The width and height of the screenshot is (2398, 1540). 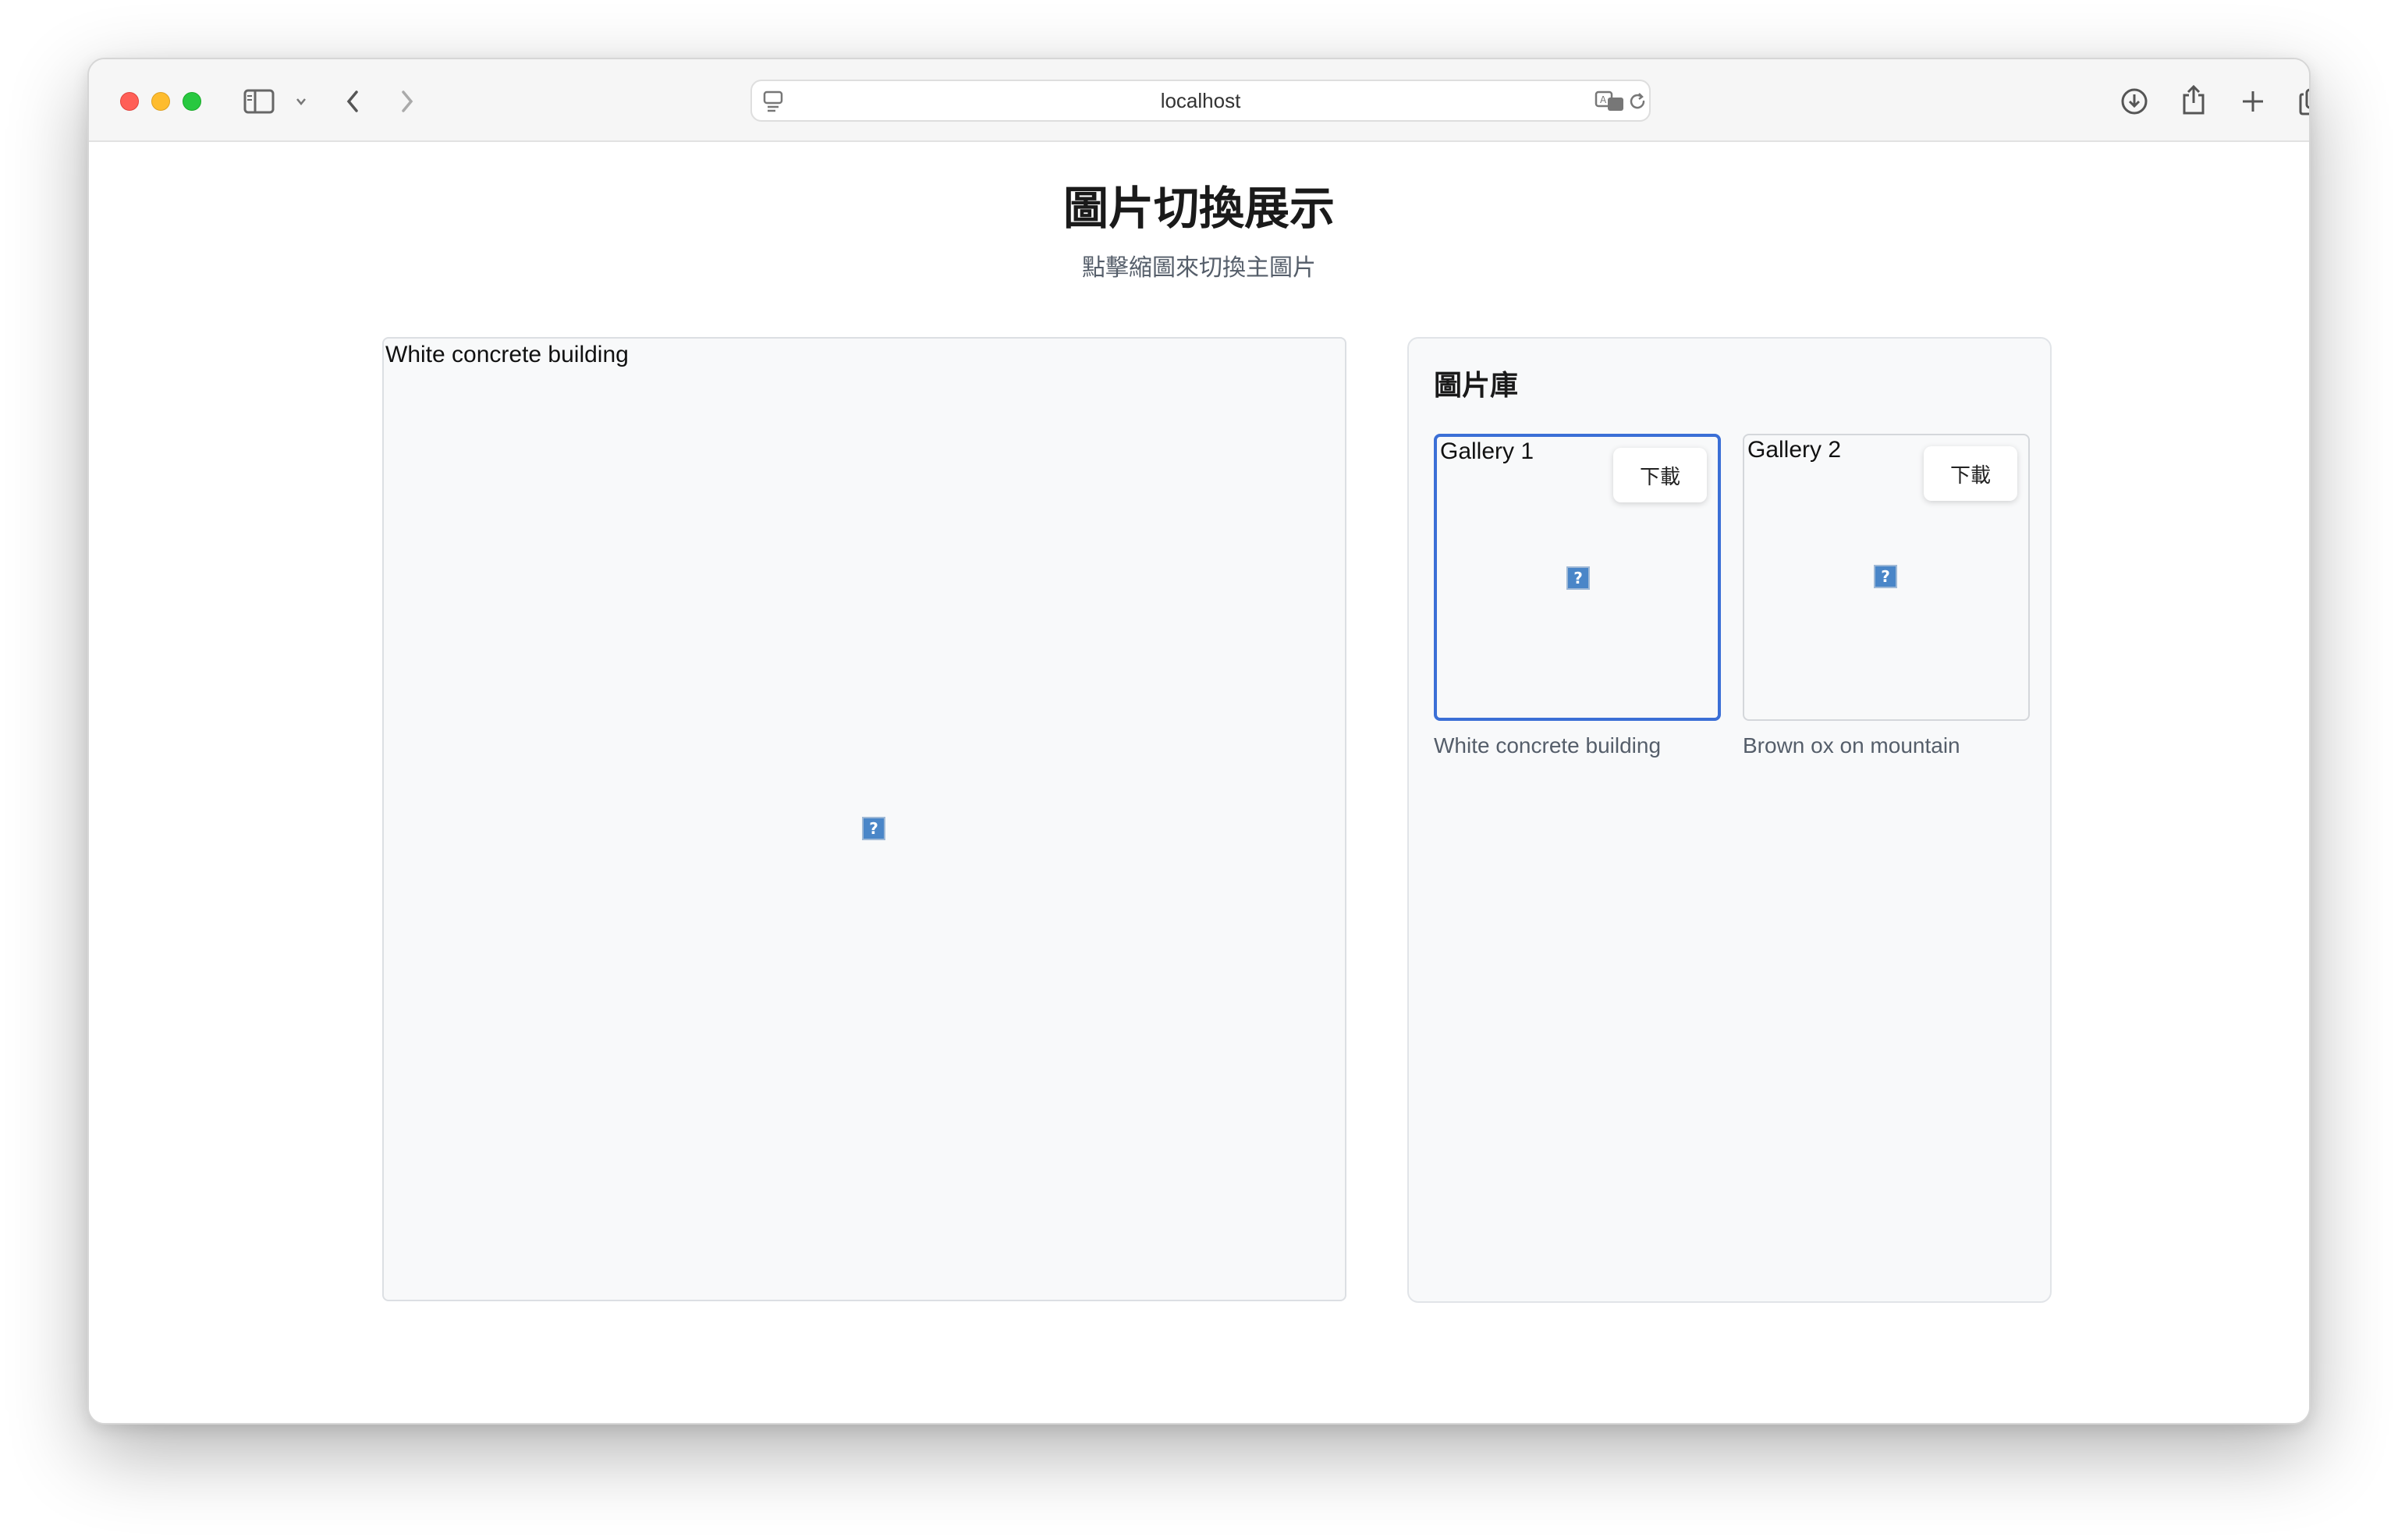 What do you see at coordinates (1199, 268) in the screenshot?
I see `page-subtitle: 點擊縮圖來切換主圖片` at bounding box center [1199, 268].